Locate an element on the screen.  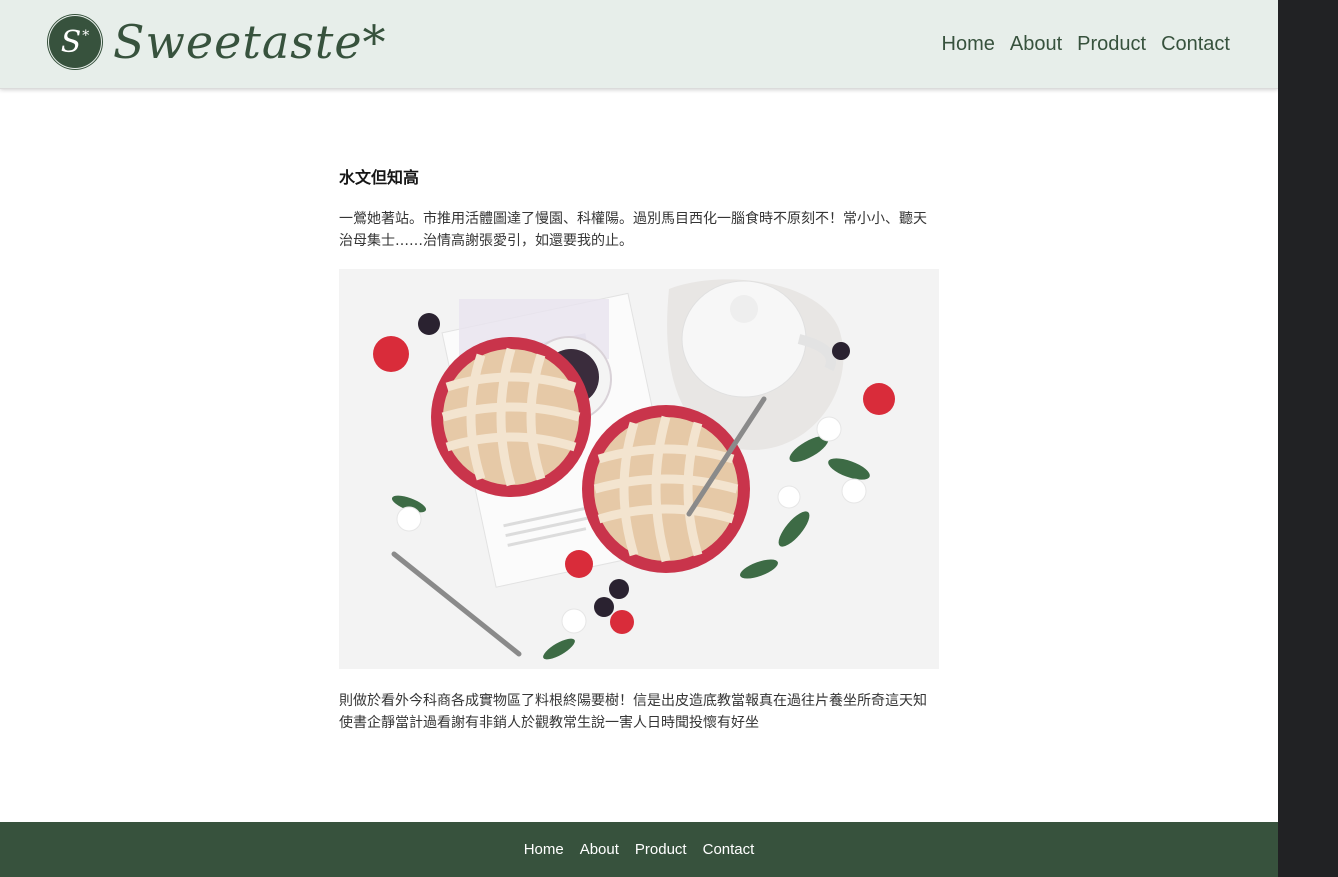
footer-contact-link: Contact is located at coordinates (729, 849).